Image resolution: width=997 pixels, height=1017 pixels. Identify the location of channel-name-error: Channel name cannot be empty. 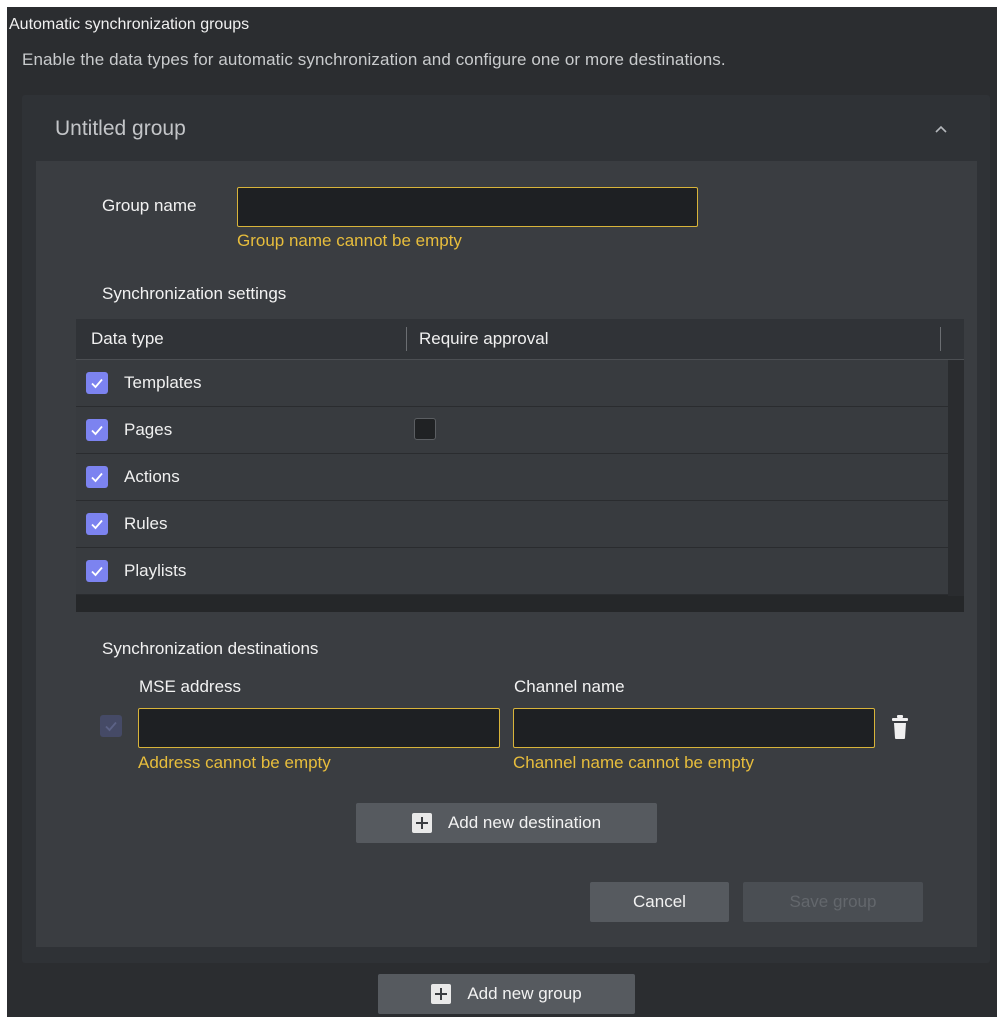
(633, 762).